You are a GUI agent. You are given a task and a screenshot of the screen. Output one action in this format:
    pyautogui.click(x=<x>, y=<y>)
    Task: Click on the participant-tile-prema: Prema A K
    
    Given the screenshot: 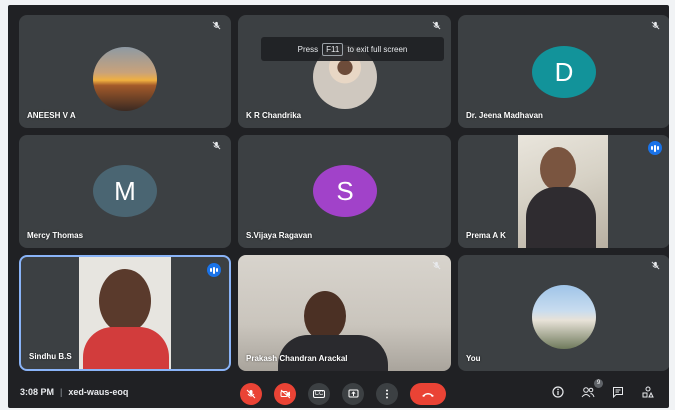 What is the action you would take?
    pyautogui.click(x=563, y=191)
    